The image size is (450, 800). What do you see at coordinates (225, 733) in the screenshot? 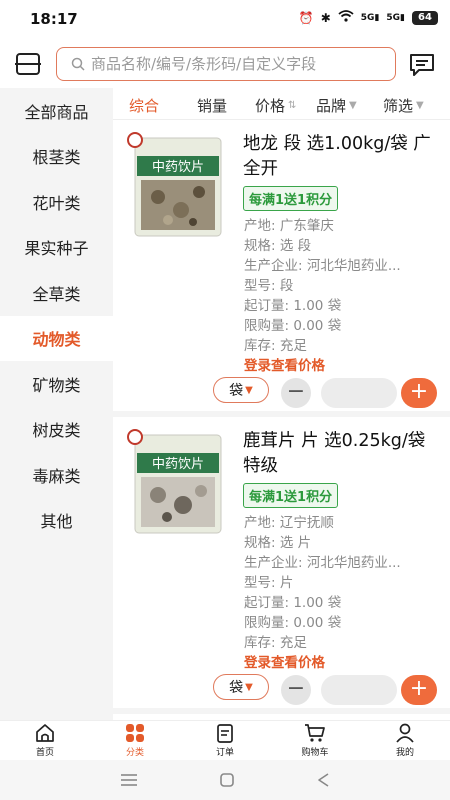
I see `orders-icon` at bounding box center [225, 733].